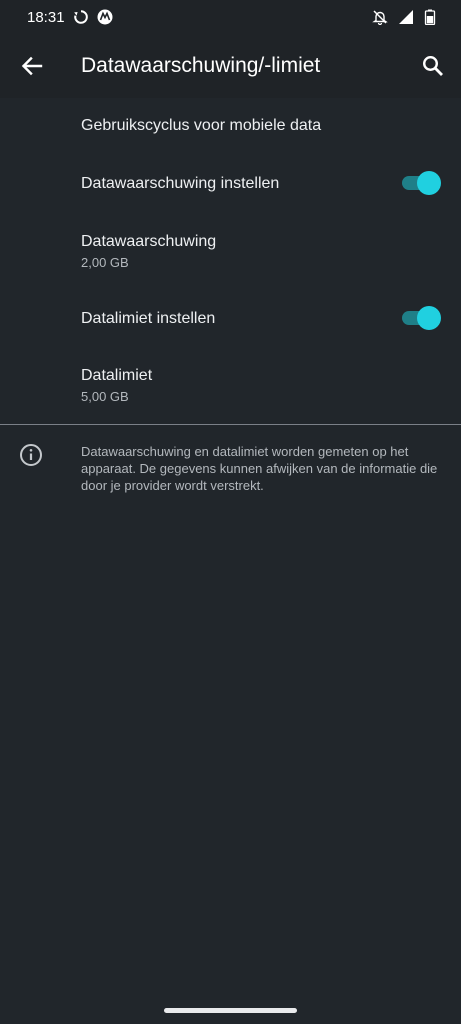 The width and height of the screenshot is (461, 1024). What do you see at coordinates (230, 424) in the screenshot?
I see `divider` at bounding box center [230, 424].